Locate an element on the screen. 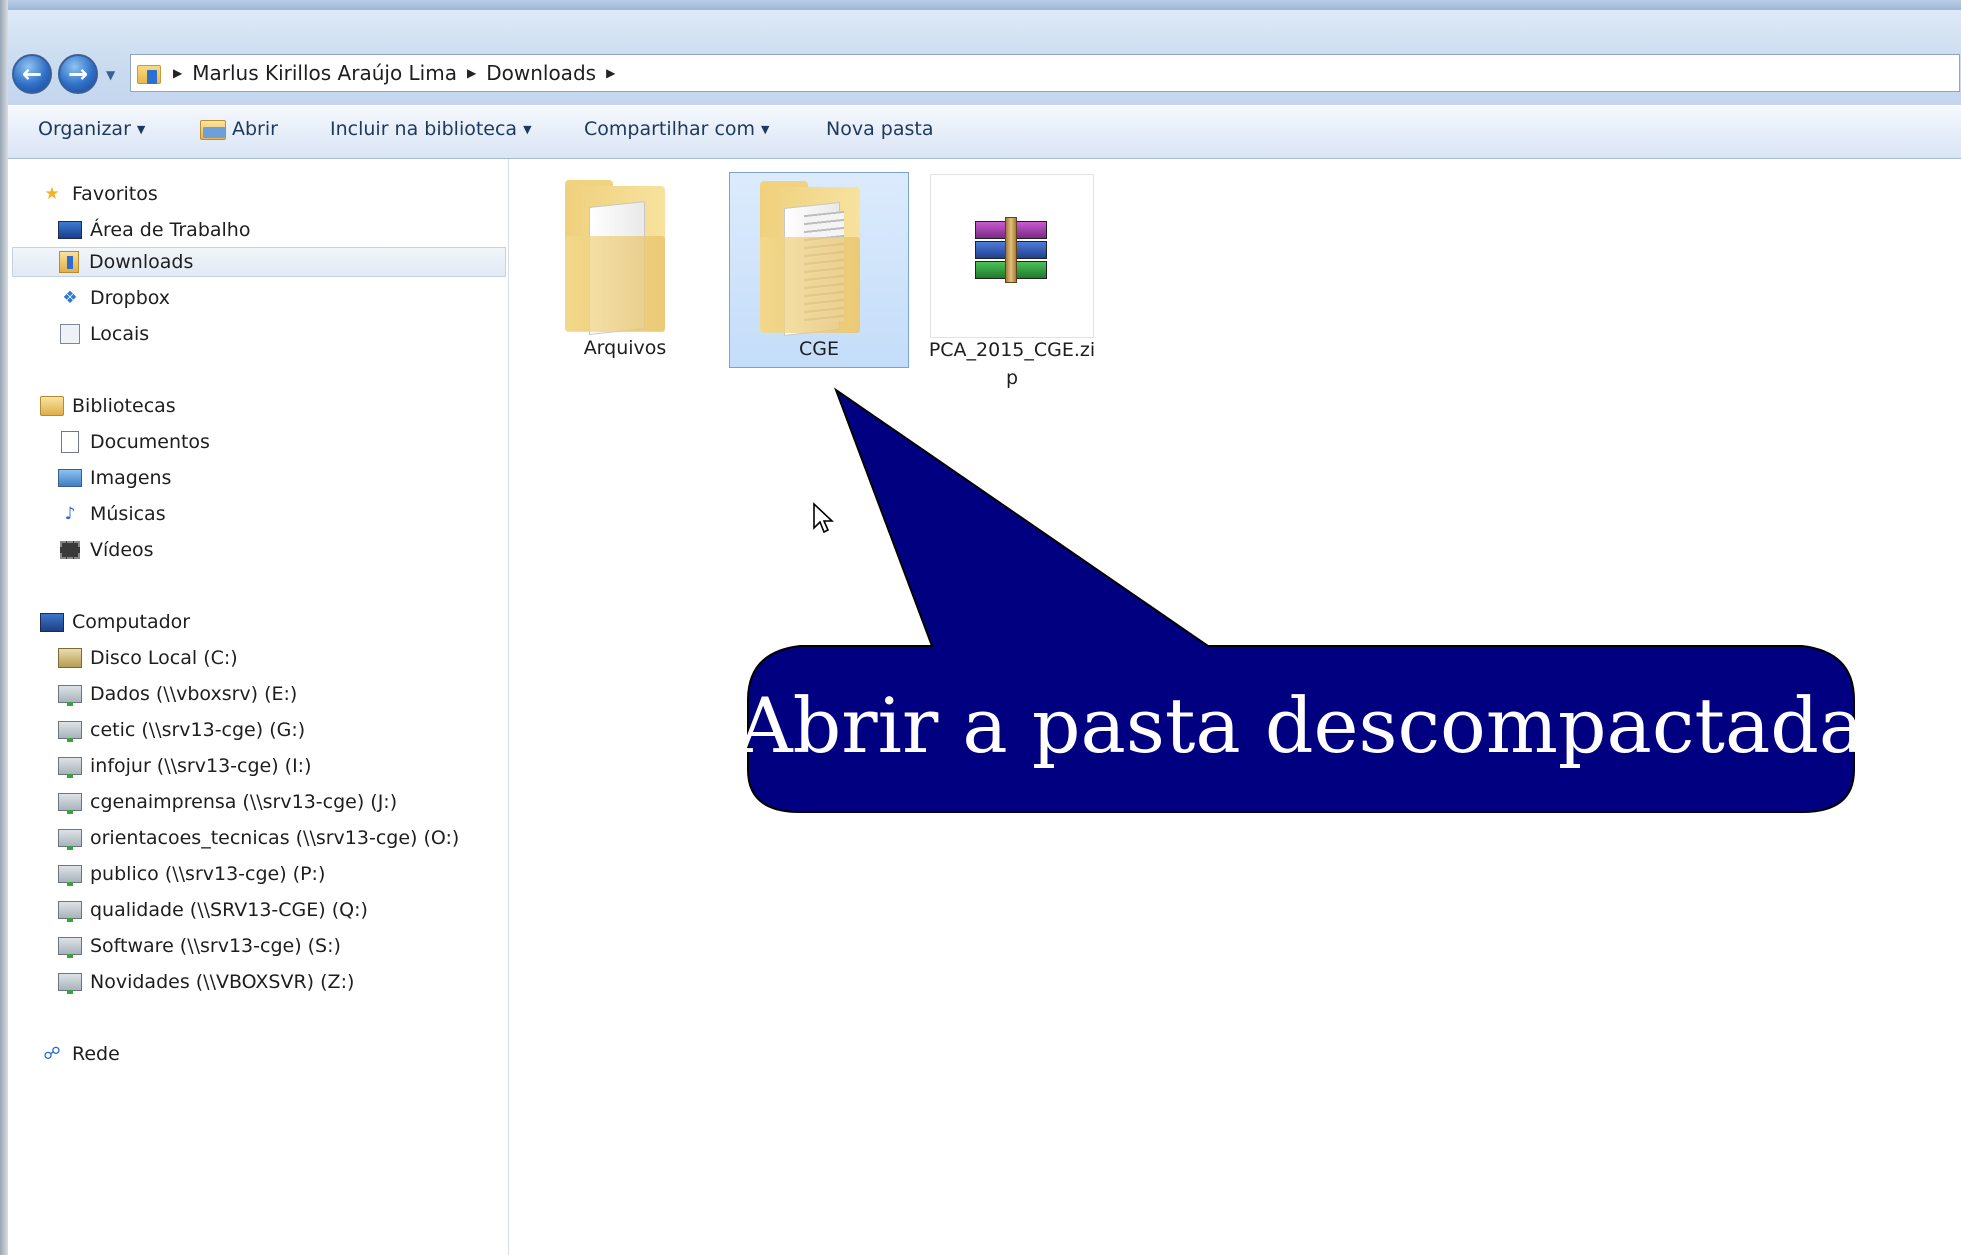 The width and height of the screenshot is (1961, 1255). organize-label: Organizar is located at coordinates (84, 129).